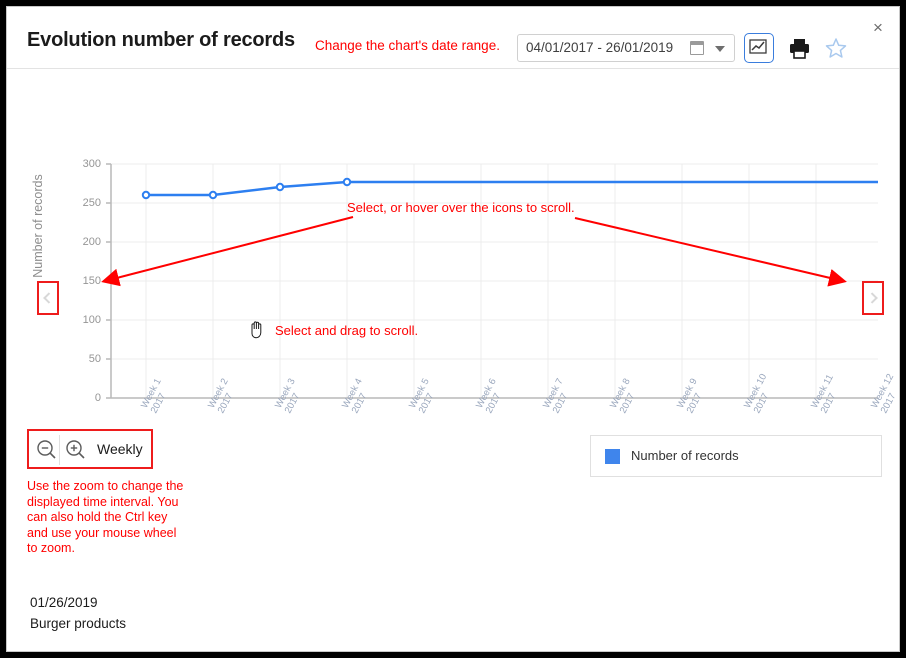 The height and width of the screenshot is (658, 906). I want to click on chart-line-icon, so click(758, 46).